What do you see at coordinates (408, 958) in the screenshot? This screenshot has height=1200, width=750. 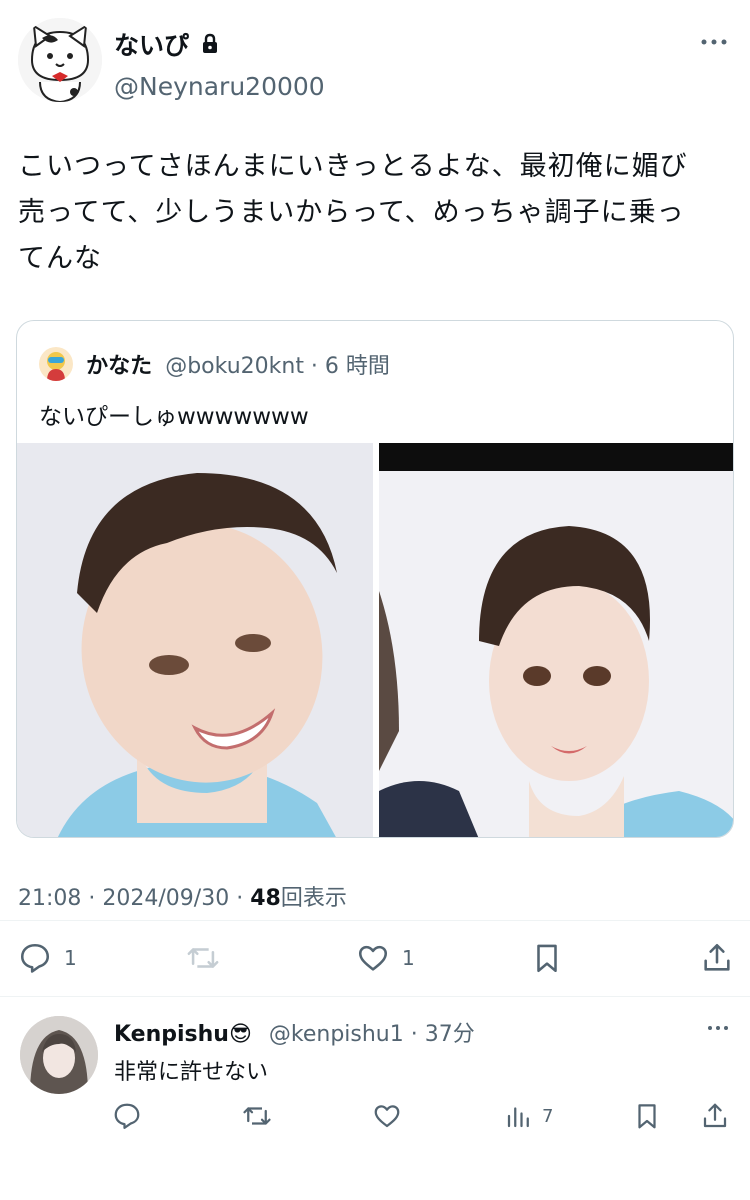 I see `like-count: 1` at bounding box center [408, 958].